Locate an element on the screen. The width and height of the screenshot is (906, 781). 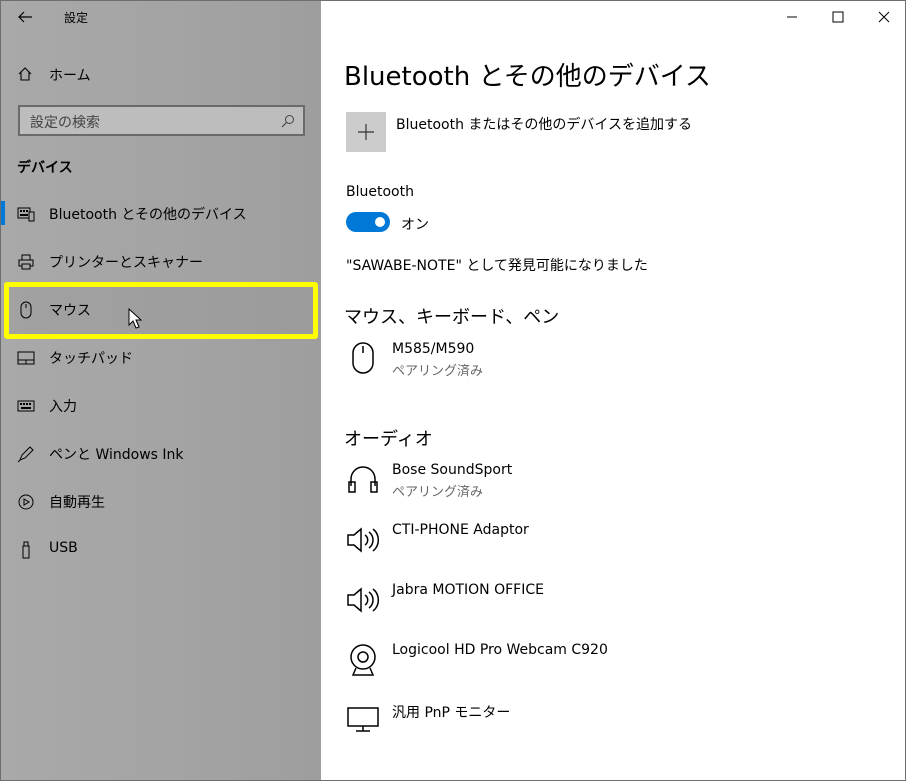
toggle-knob is located at coordinates (380, 222).